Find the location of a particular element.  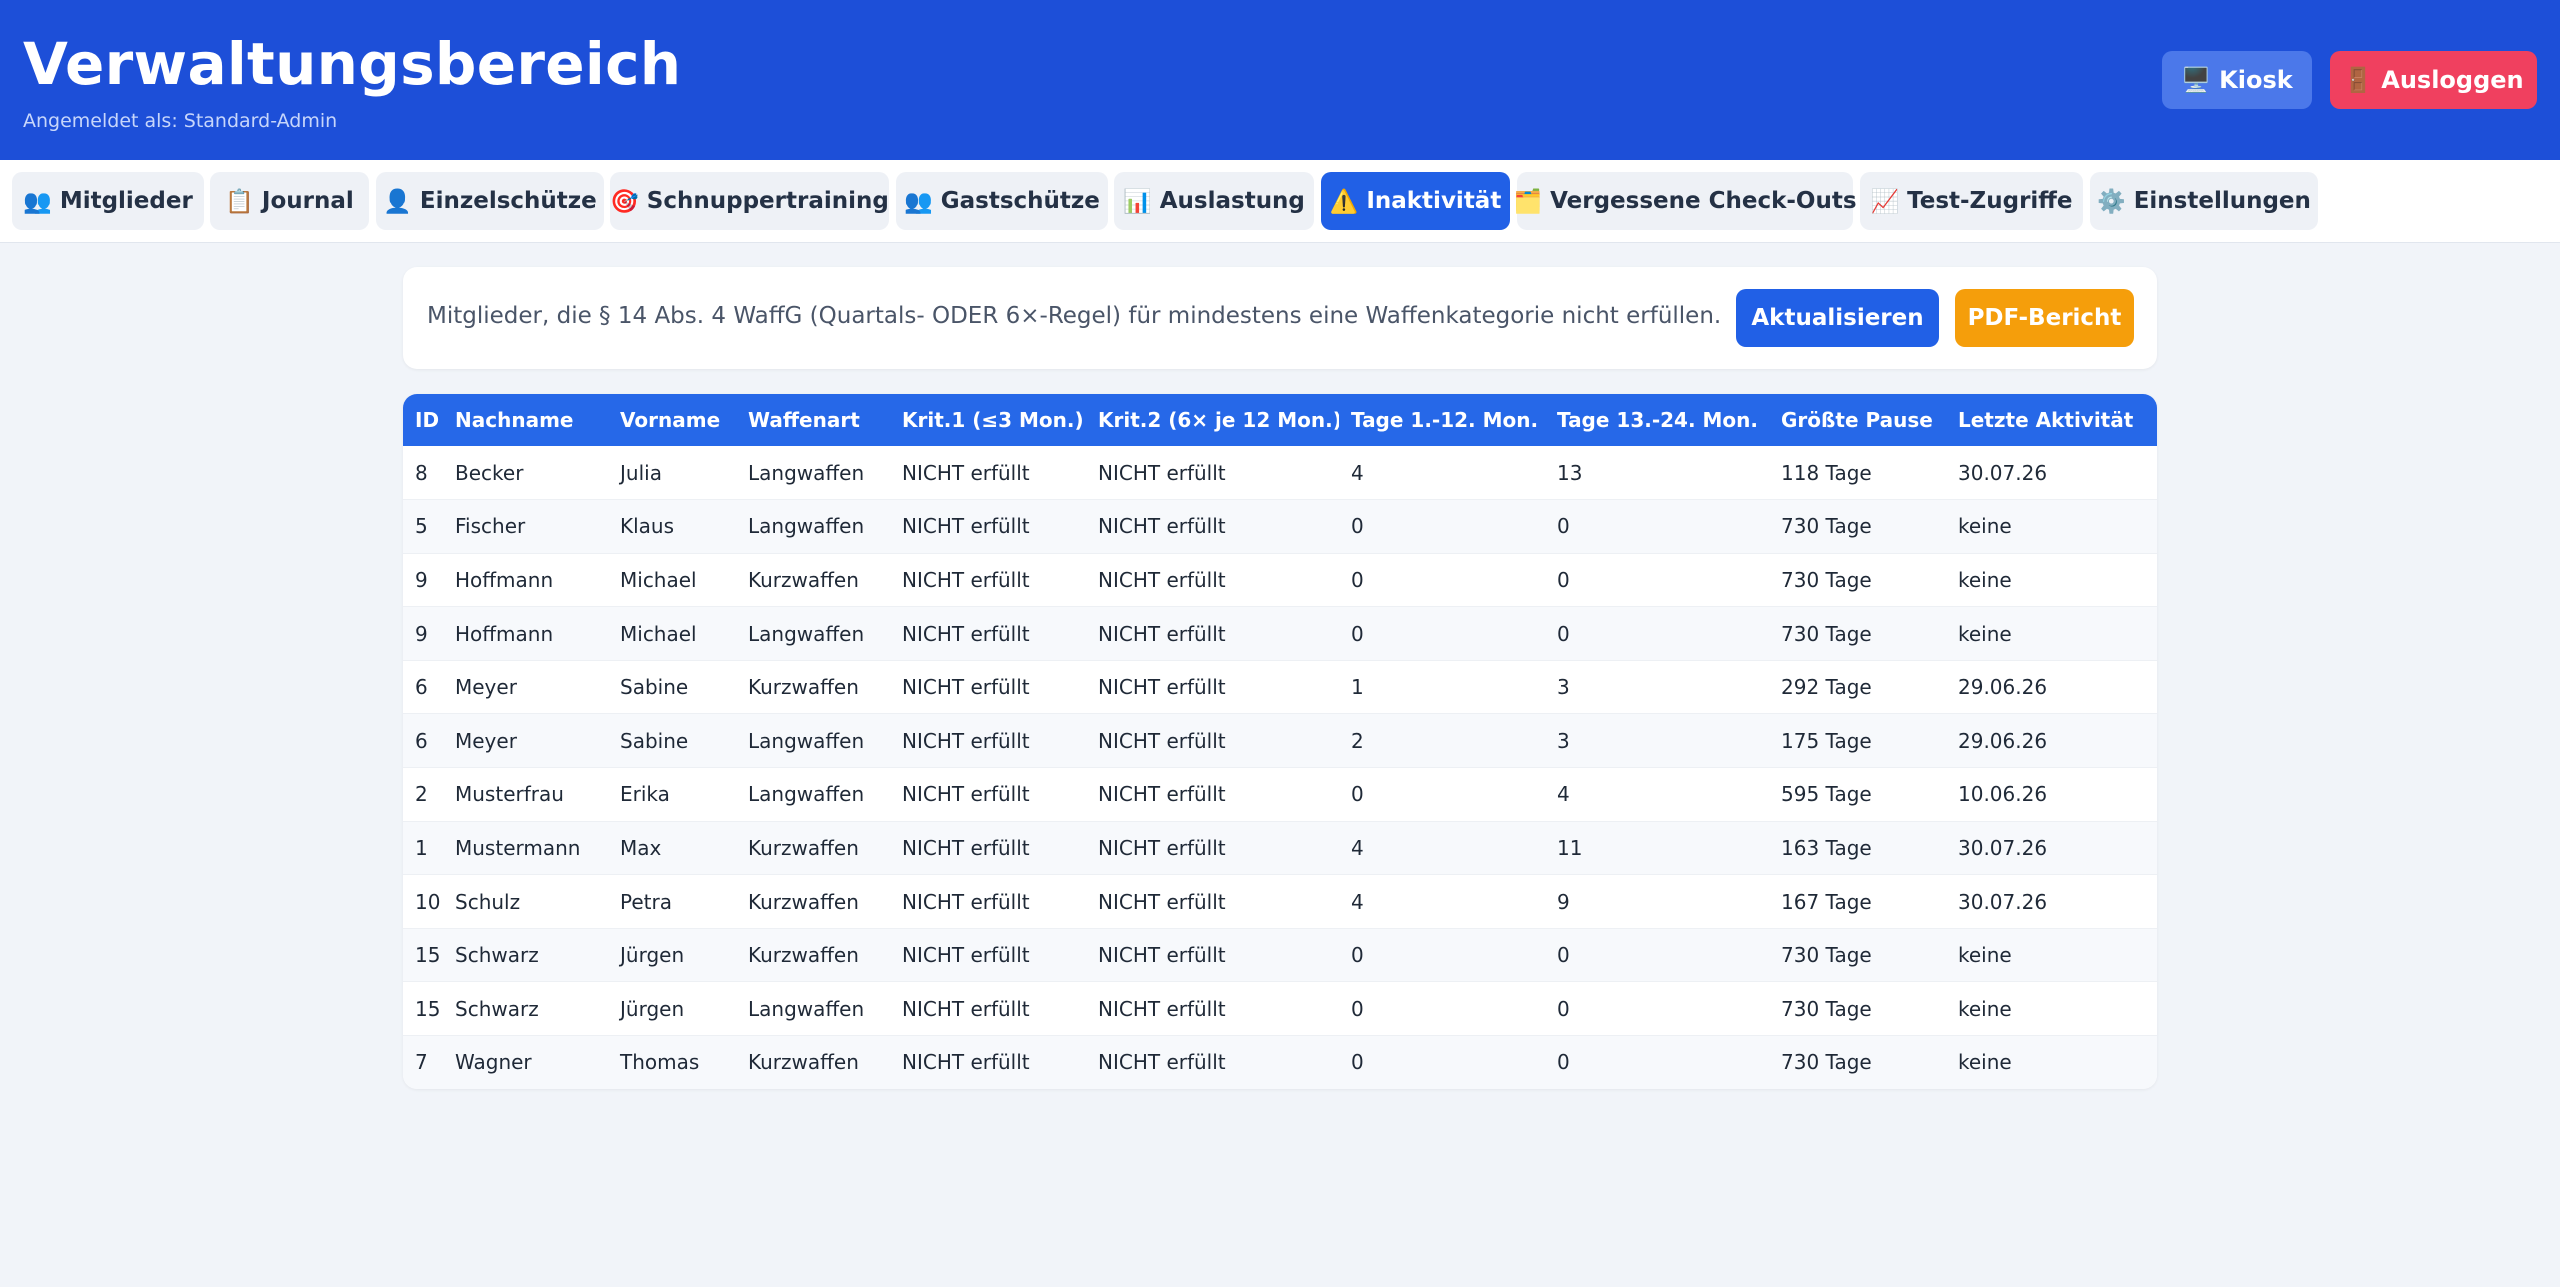

table-cell: Klaus is located at coordinates (647, 526).